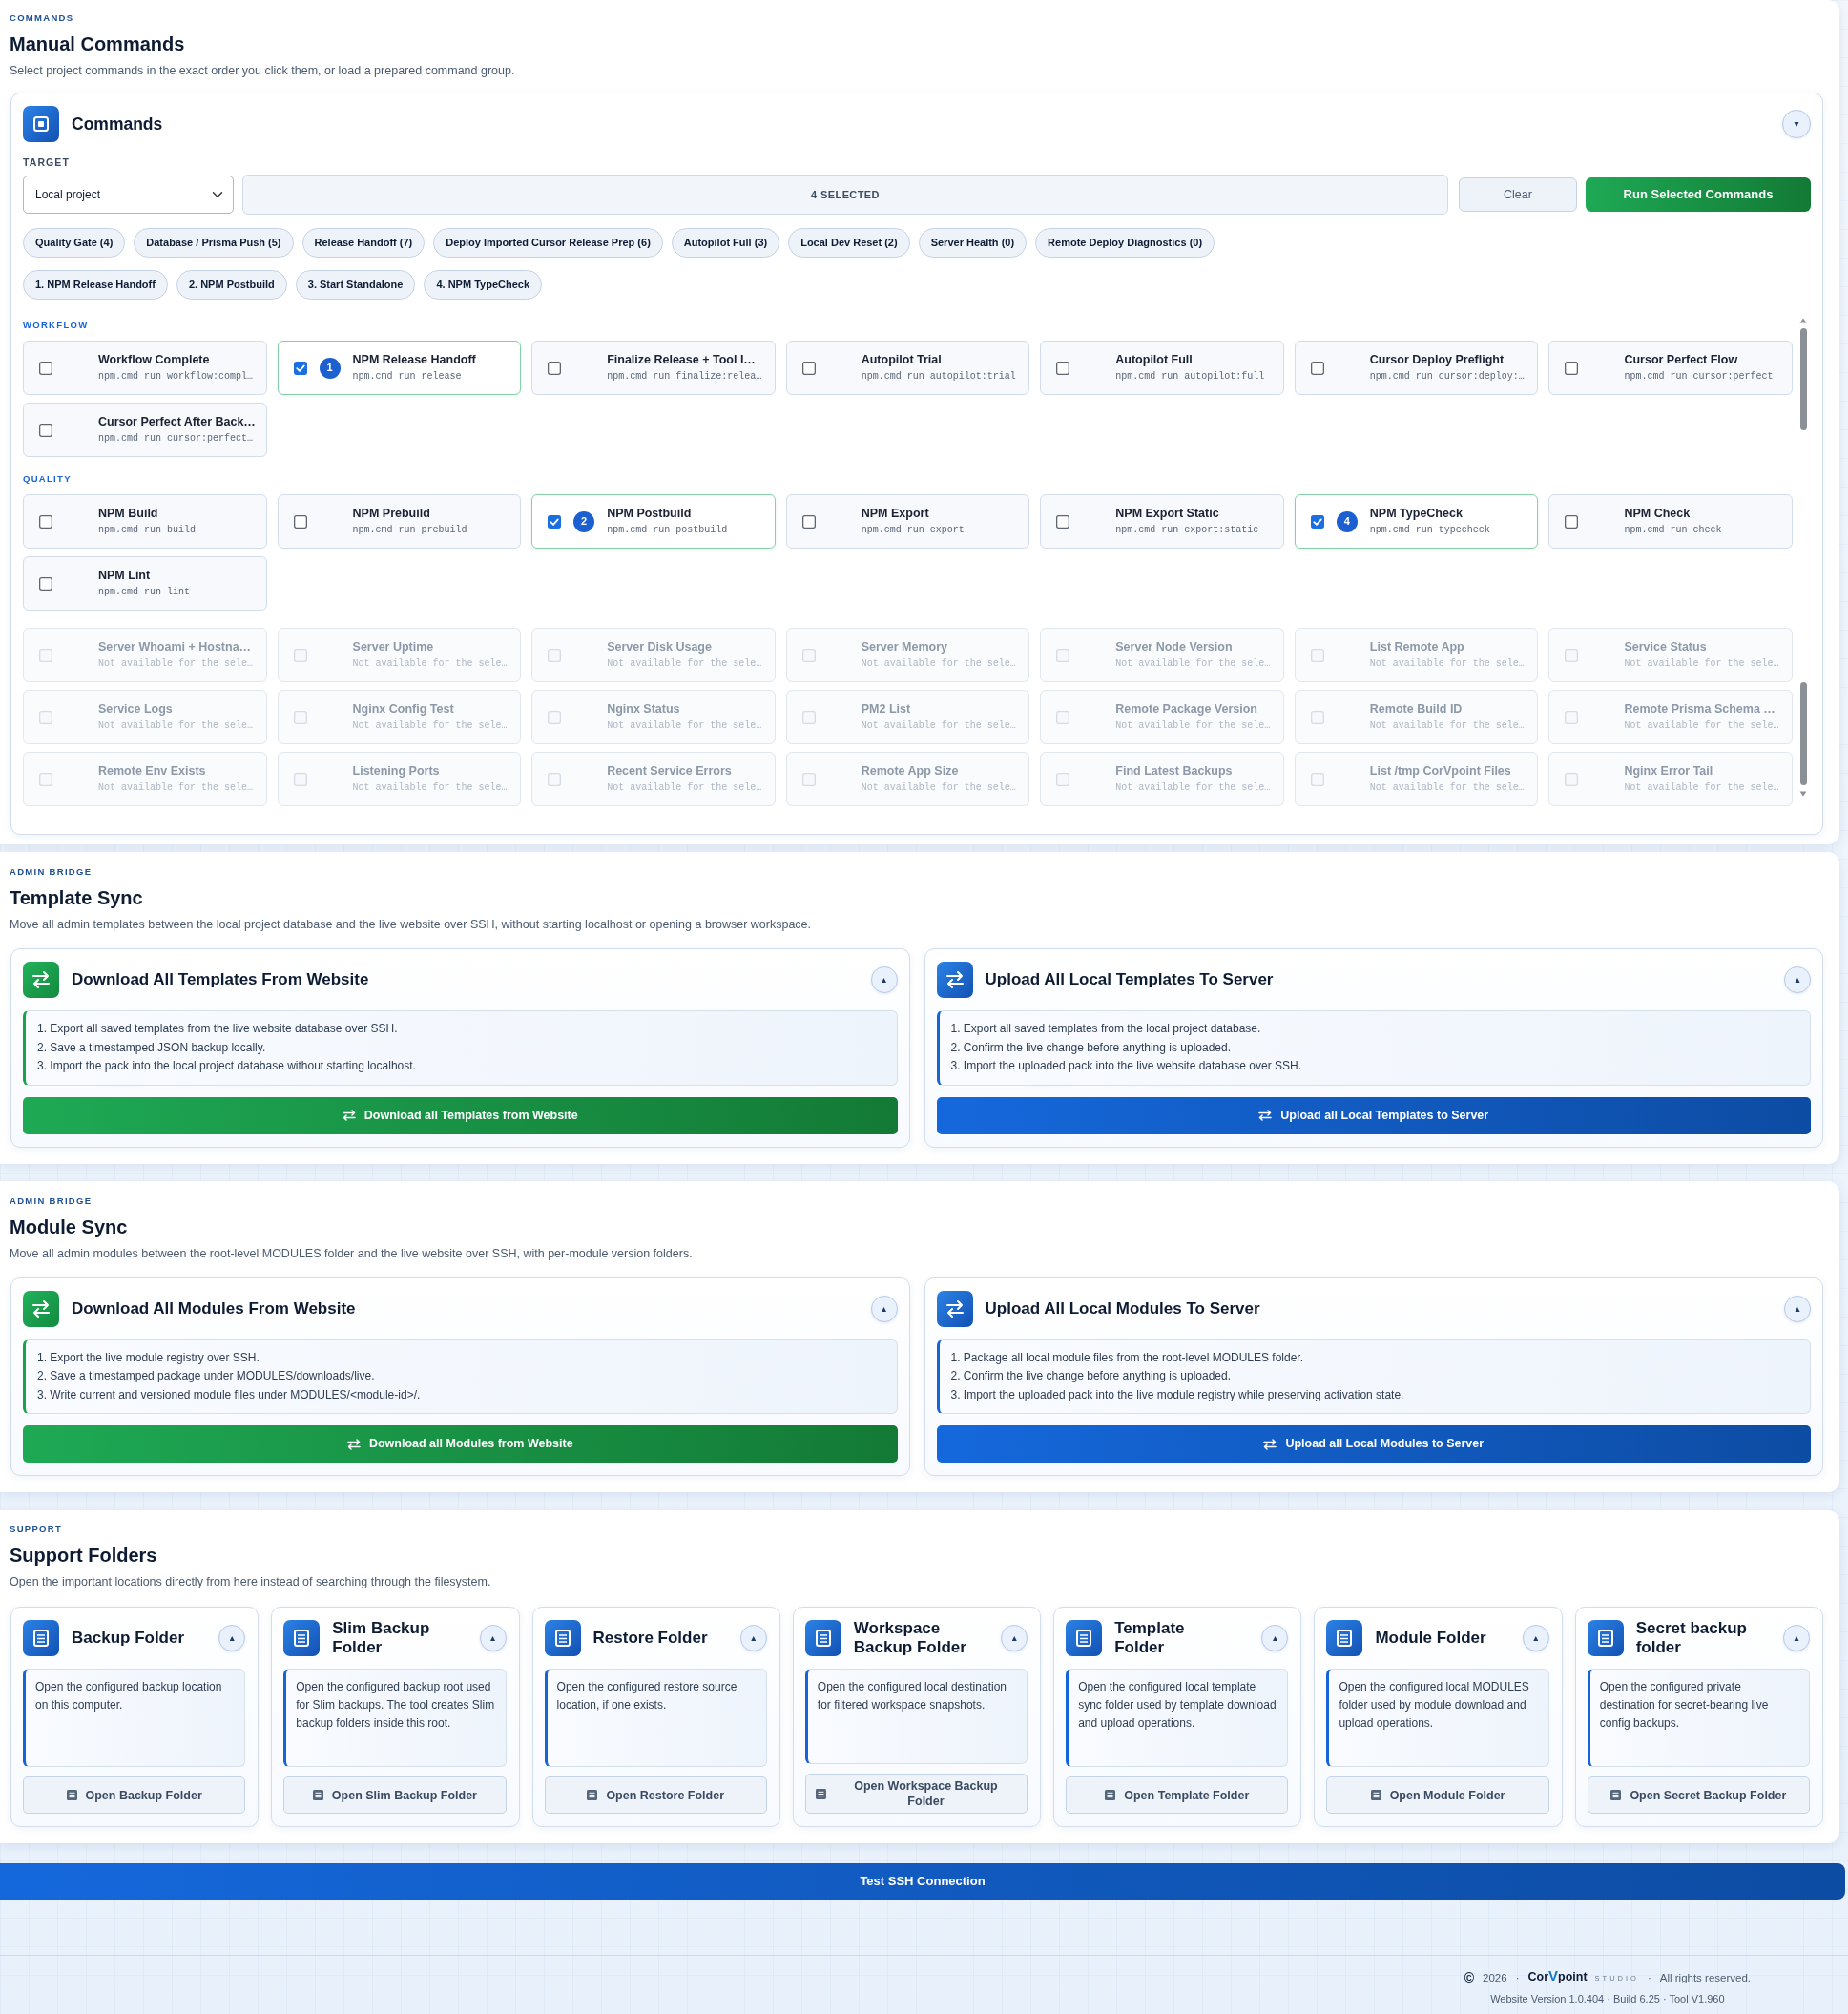 The width and height of the screenshot is (1848, 2014). Describe the element at coordinates (1437, 1718) in the screenshot. I see `folder-description: Open the configured local MODULES folder used by module download and upload operations.` at that location.